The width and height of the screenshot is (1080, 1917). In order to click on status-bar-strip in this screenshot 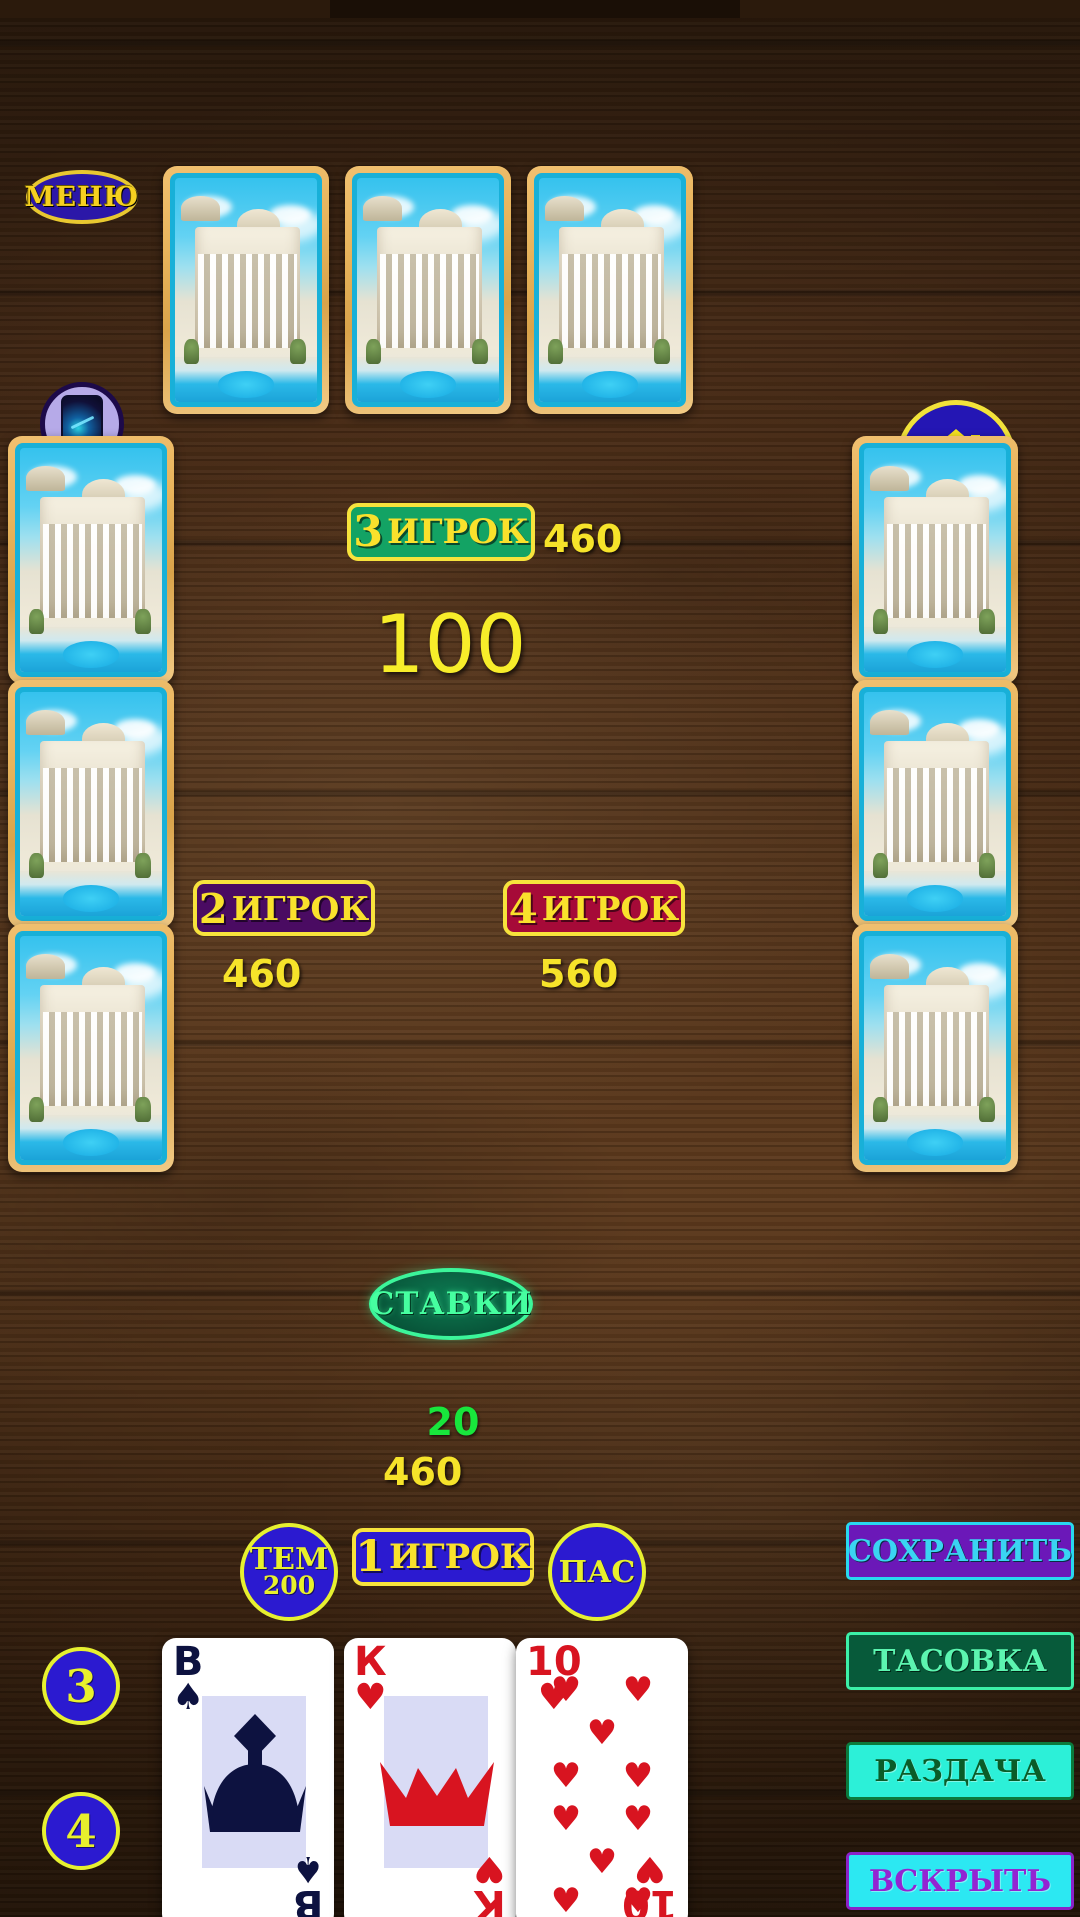, I will do `click(540, 9)`.